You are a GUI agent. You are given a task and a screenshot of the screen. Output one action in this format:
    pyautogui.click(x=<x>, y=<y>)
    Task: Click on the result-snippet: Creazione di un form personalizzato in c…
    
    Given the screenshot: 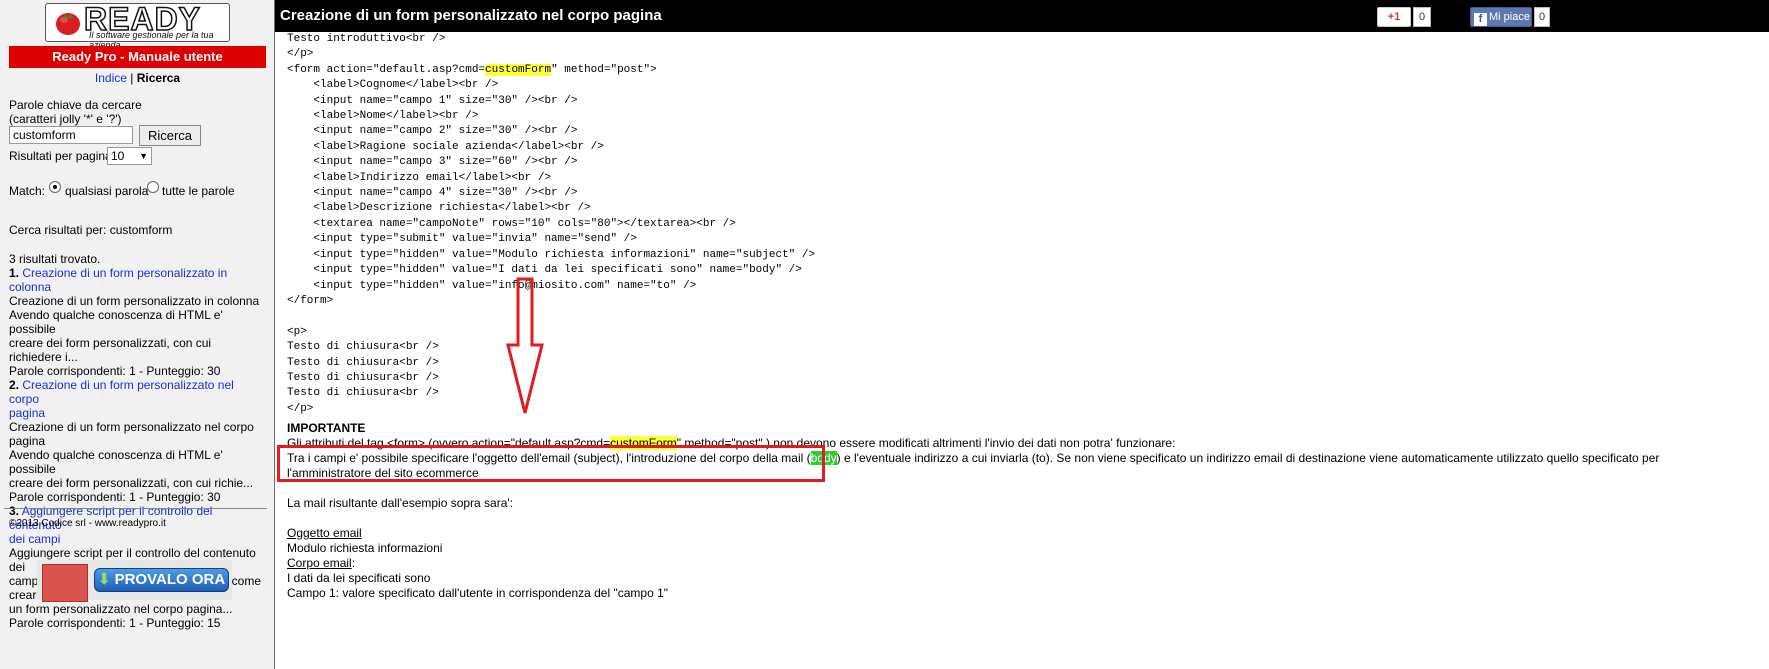 What is the action you would take?
    pyautogui.click(x=134, y=301)
    